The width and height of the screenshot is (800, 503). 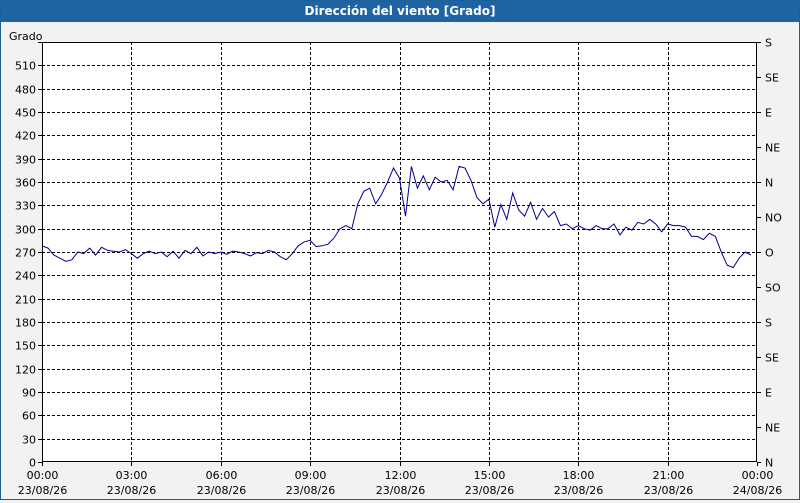 What do you see at coordinates (25, 113) in the screenshot?
I see `y-tick-label: 450` at bounding box center [25, 113].